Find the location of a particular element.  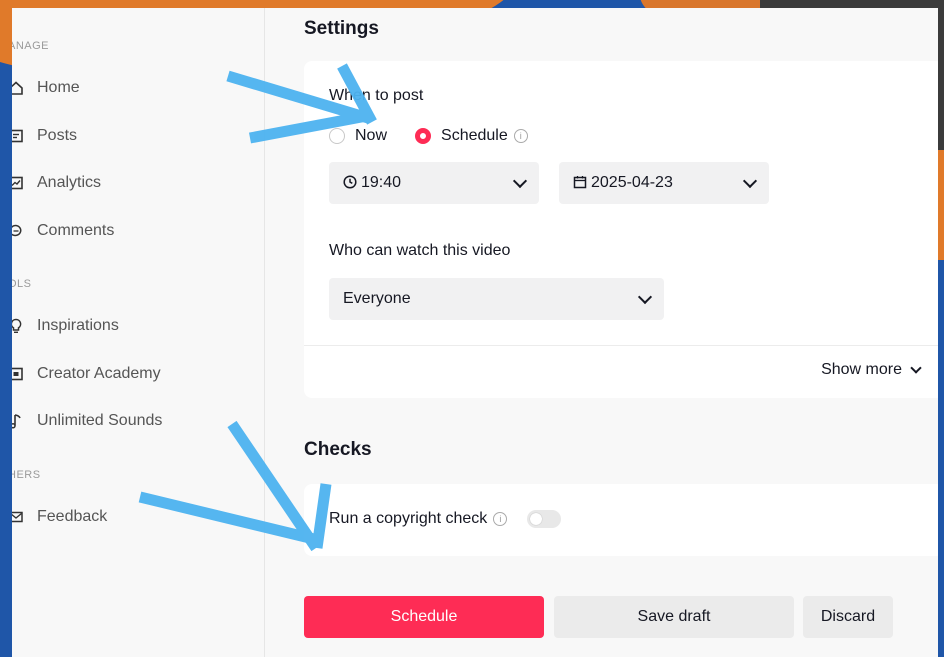

sidebar-item-home: Home is located at coordinates (46, 88).